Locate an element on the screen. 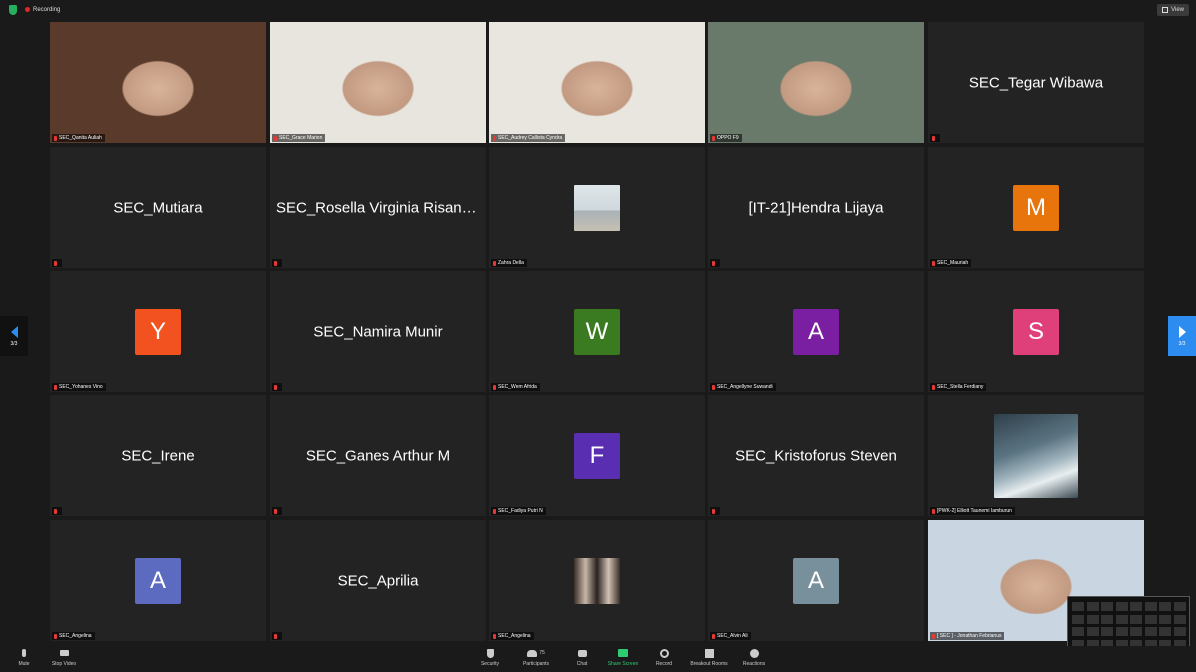 The image size is (1196, 672). stop-video-button: Stop Video is located at coordinates (64, 659).